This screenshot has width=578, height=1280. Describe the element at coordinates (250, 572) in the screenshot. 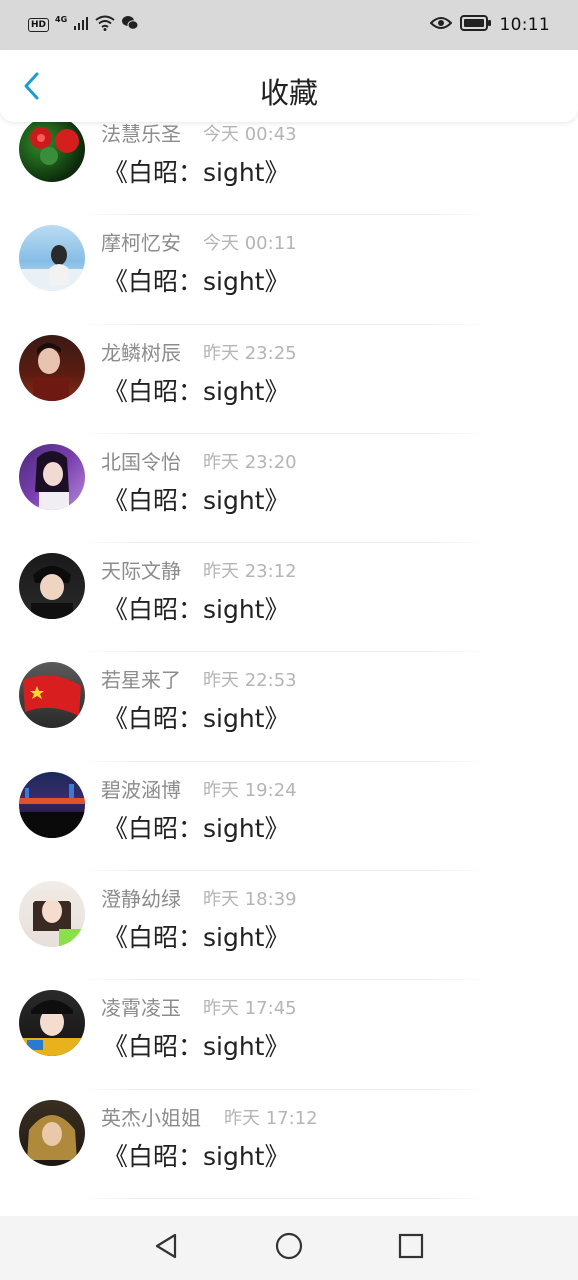

I see `timestamp: 昨天 23:12` at that location.